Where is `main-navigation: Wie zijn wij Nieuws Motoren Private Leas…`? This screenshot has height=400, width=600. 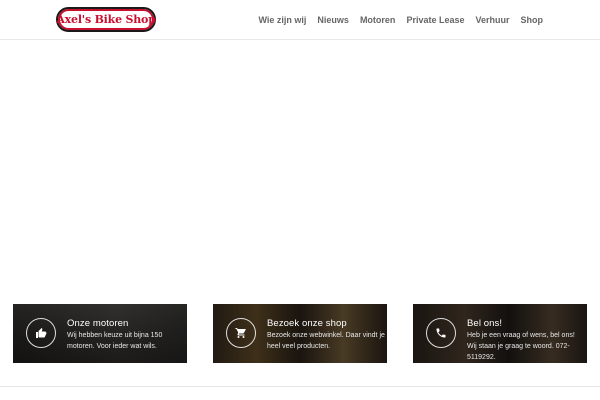 main-navigation: Wie zijn wij Nieuws Motoren Private Leas… is located at coordinates (400, 19).